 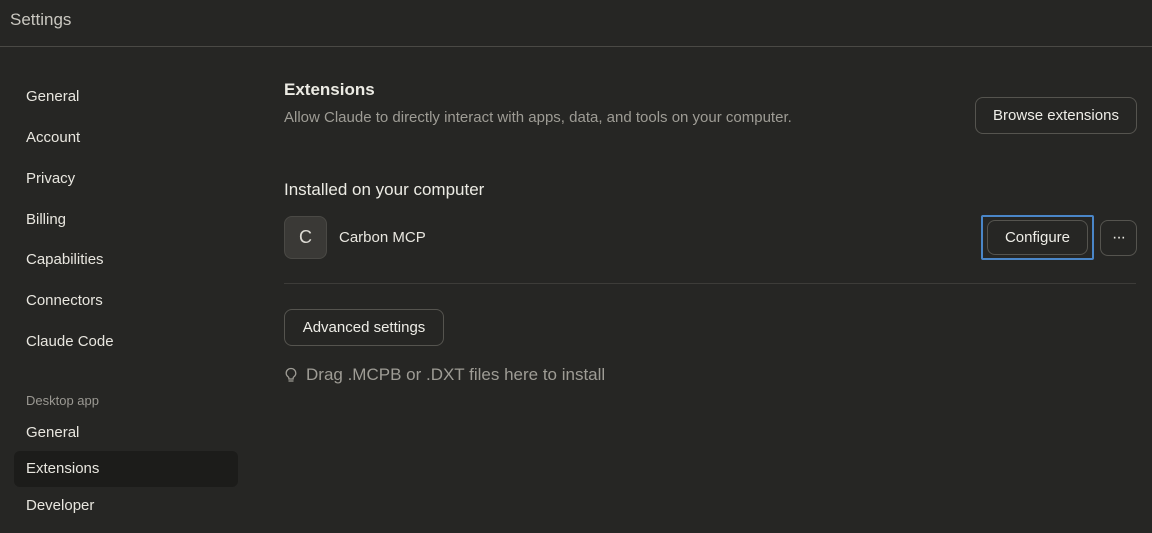 I want to click on drop-zone-hint: Drag .MCPB or .DXT files here to install, so click(x=444, y=375).